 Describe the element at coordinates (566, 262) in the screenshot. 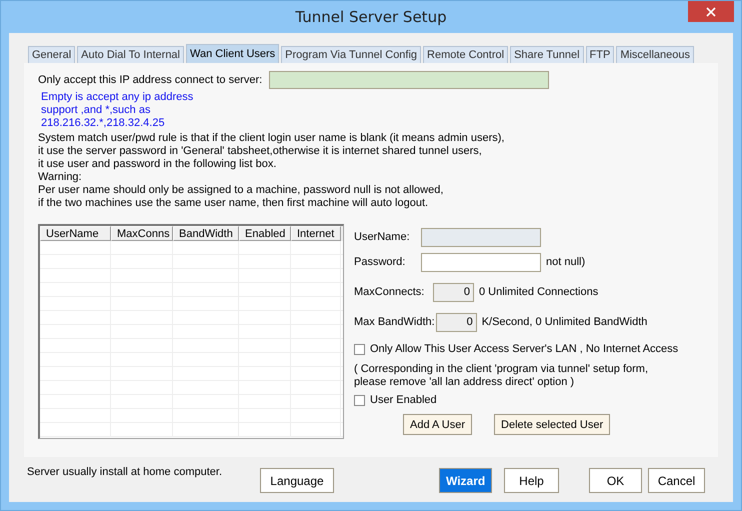

I see `field-note: not null)` at that location.